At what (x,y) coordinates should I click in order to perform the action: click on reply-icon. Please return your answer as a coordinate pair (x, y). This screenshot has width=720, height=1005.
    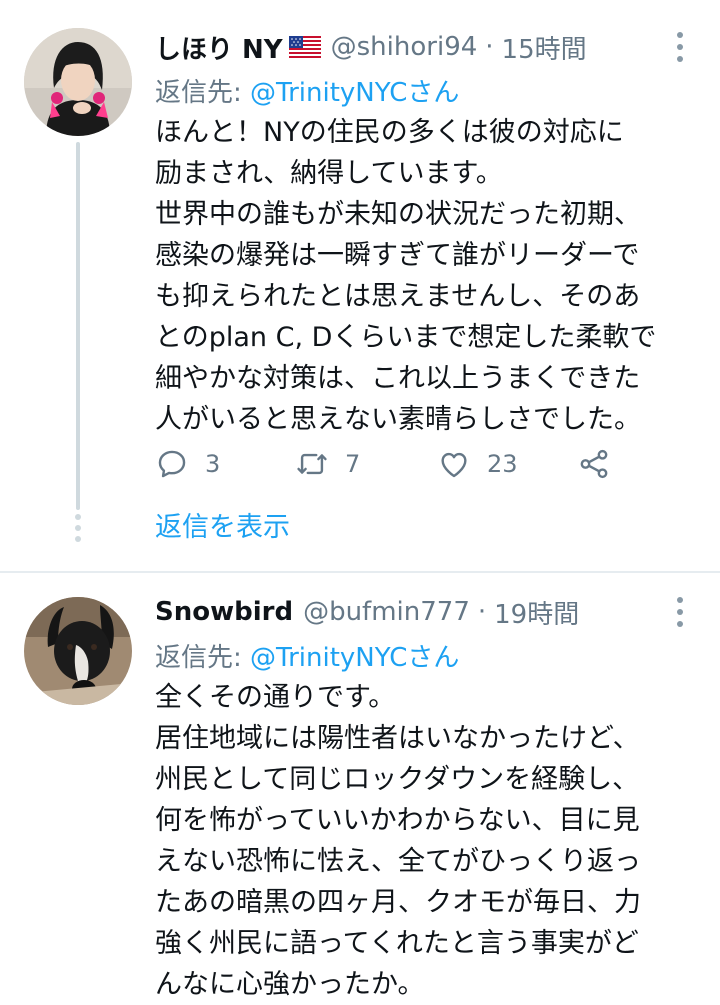
    Looking at the image, I should click on (172, 464).